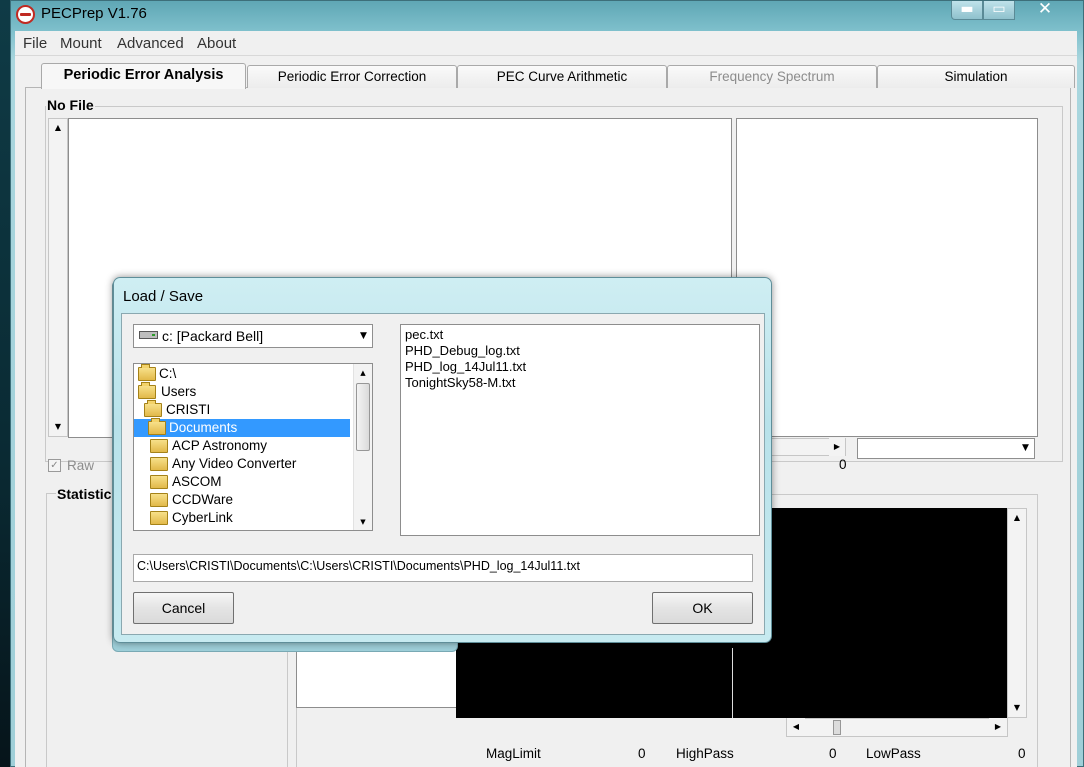  What do you see at coordinates (833, 753) in the screenshot?
I see `highpass-value: 0` at bounding box center [833, 753].